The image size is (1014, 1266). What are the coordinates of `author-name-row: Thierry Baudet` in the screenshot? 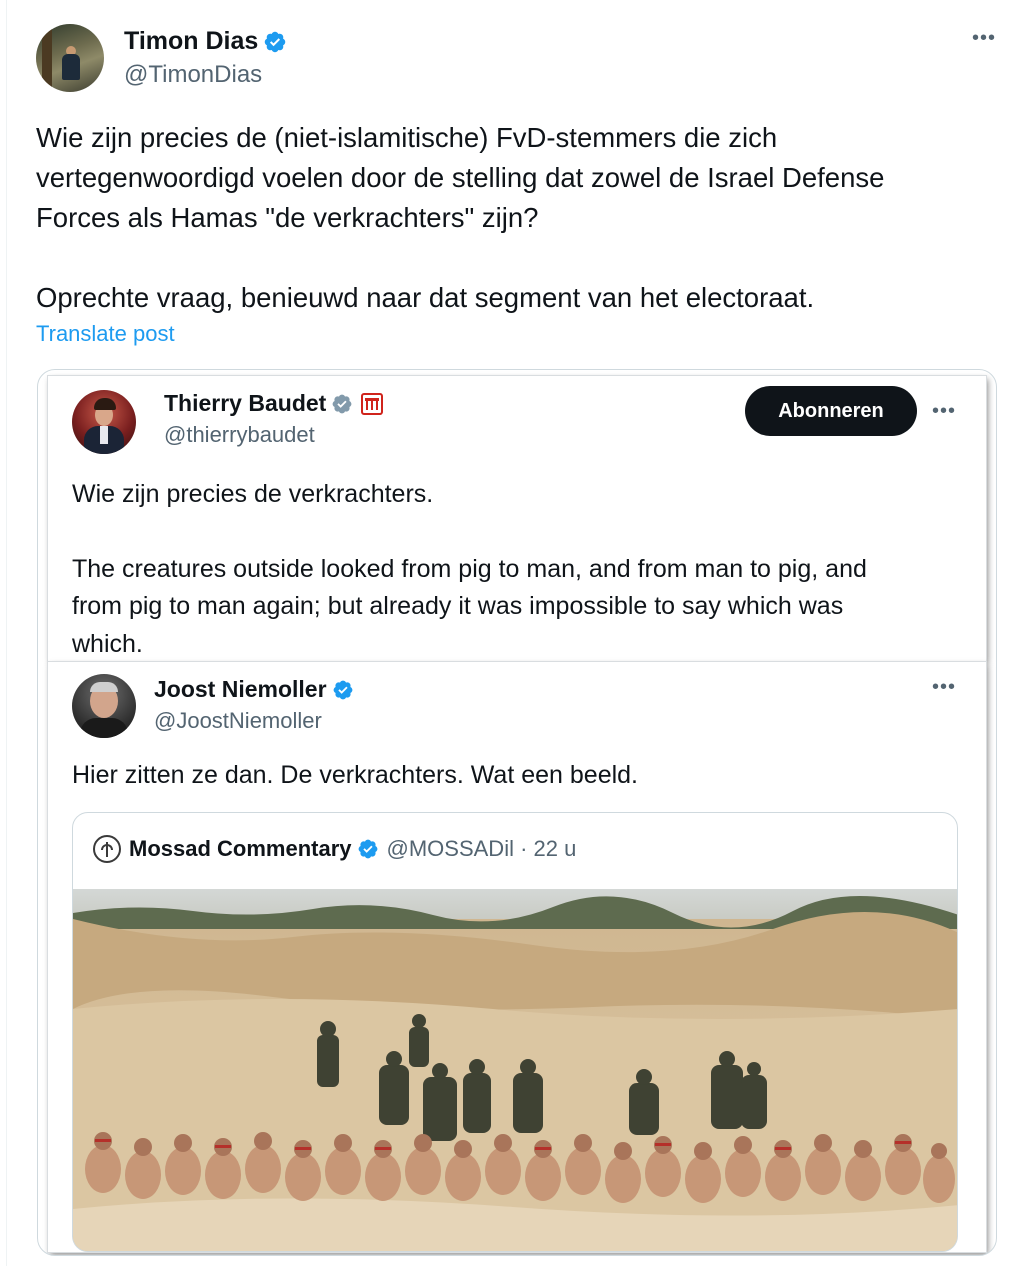 It's located at (274, 403).